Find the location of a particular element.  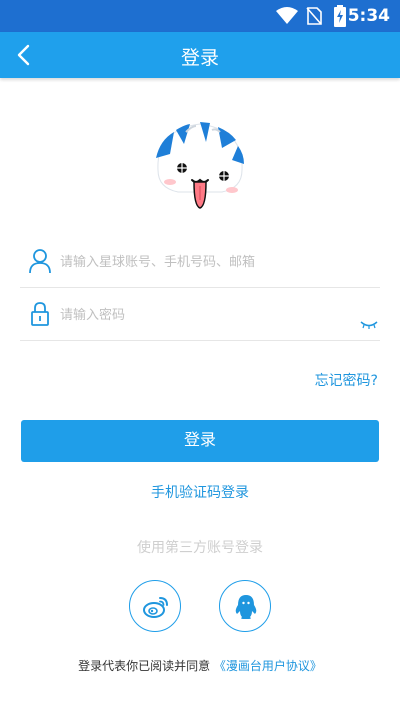

lock-icon is located at coordinates (40, 314).